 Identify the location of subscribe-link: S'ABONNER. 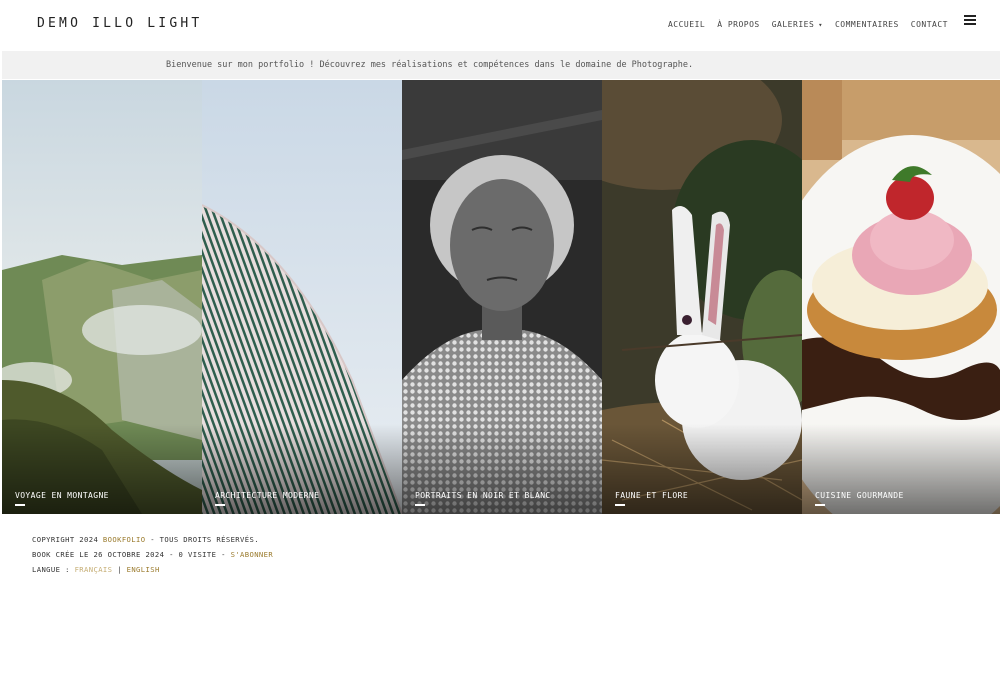
(252, 554).